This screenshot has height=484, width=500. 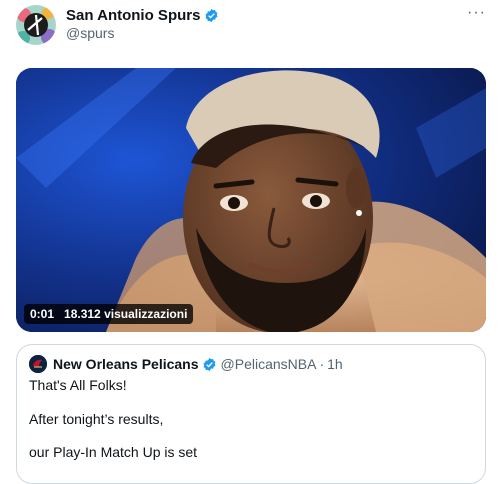 I want to click on video-info-badge: 0:01 18.312 visualizzazioni, so click(x=109, y=314).